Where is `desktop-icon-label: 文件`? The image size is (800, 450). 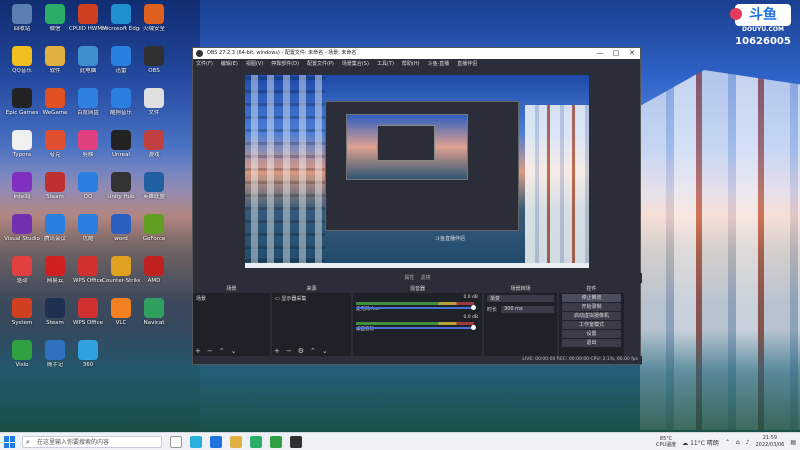
desktop-icon-label: 文件 is located at coordinates (154, 113).